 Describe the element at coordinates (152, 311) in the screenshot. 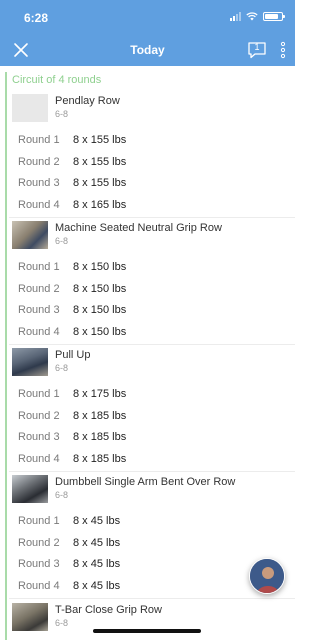

I see `round-row: Round 3 8 x 150 lbs` at that location.